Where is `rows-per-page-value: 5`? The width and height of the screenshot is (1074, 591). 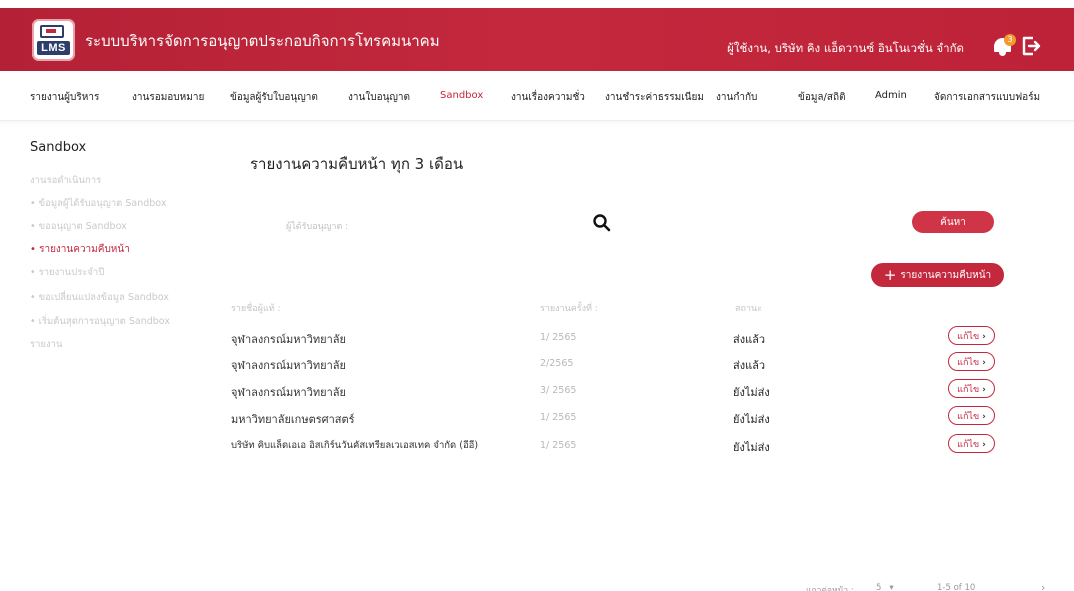
rows-per-page-value: 5 is located at coordinates (879, 587).